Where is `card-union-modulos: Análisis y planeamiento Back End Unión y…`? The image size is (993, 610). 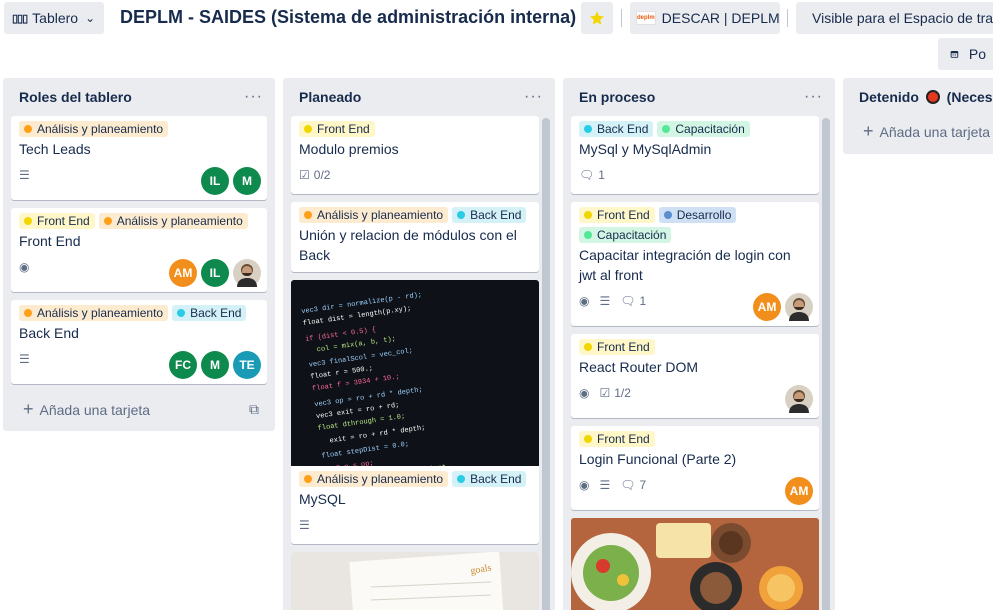
card-union-modulos: Análisis y planeamiento Back End Unión y… is located at coordinates (415, 237).